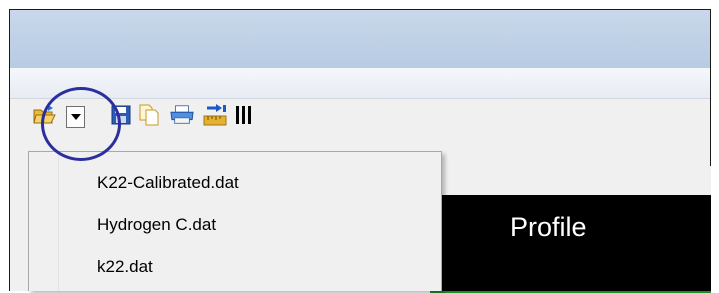 The image size is (719, 293). What do you see at coordinates (45, 115) in the screenshot?
I see `open-folder-icon` at bounding box center [45, 115].